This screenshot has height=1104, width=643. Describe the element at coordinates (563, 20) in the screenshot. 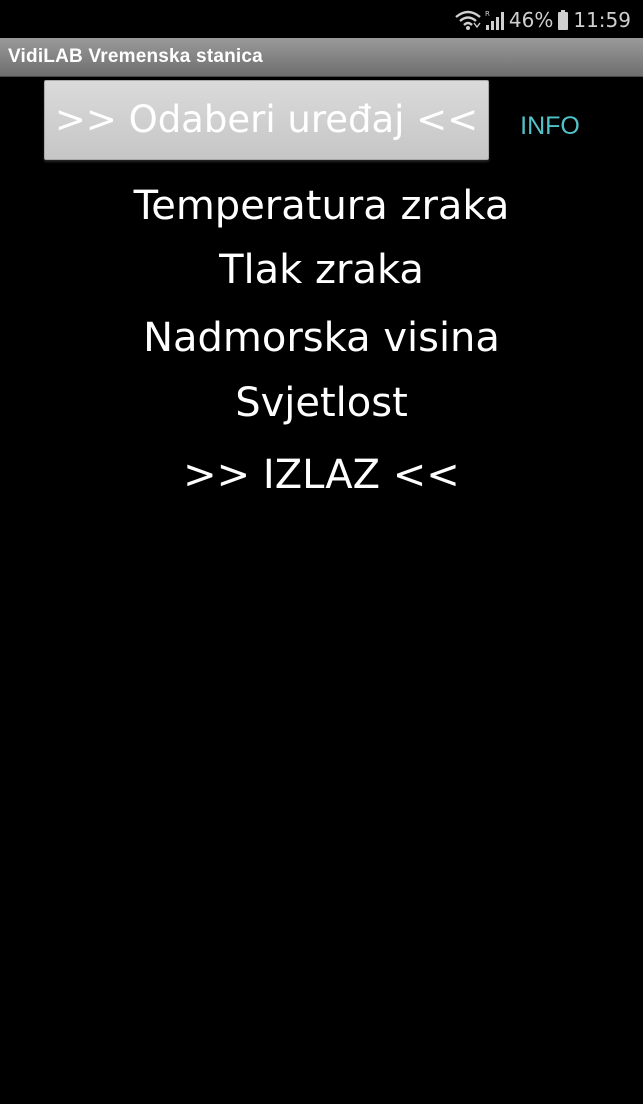

I see `battery-icon` at that location.